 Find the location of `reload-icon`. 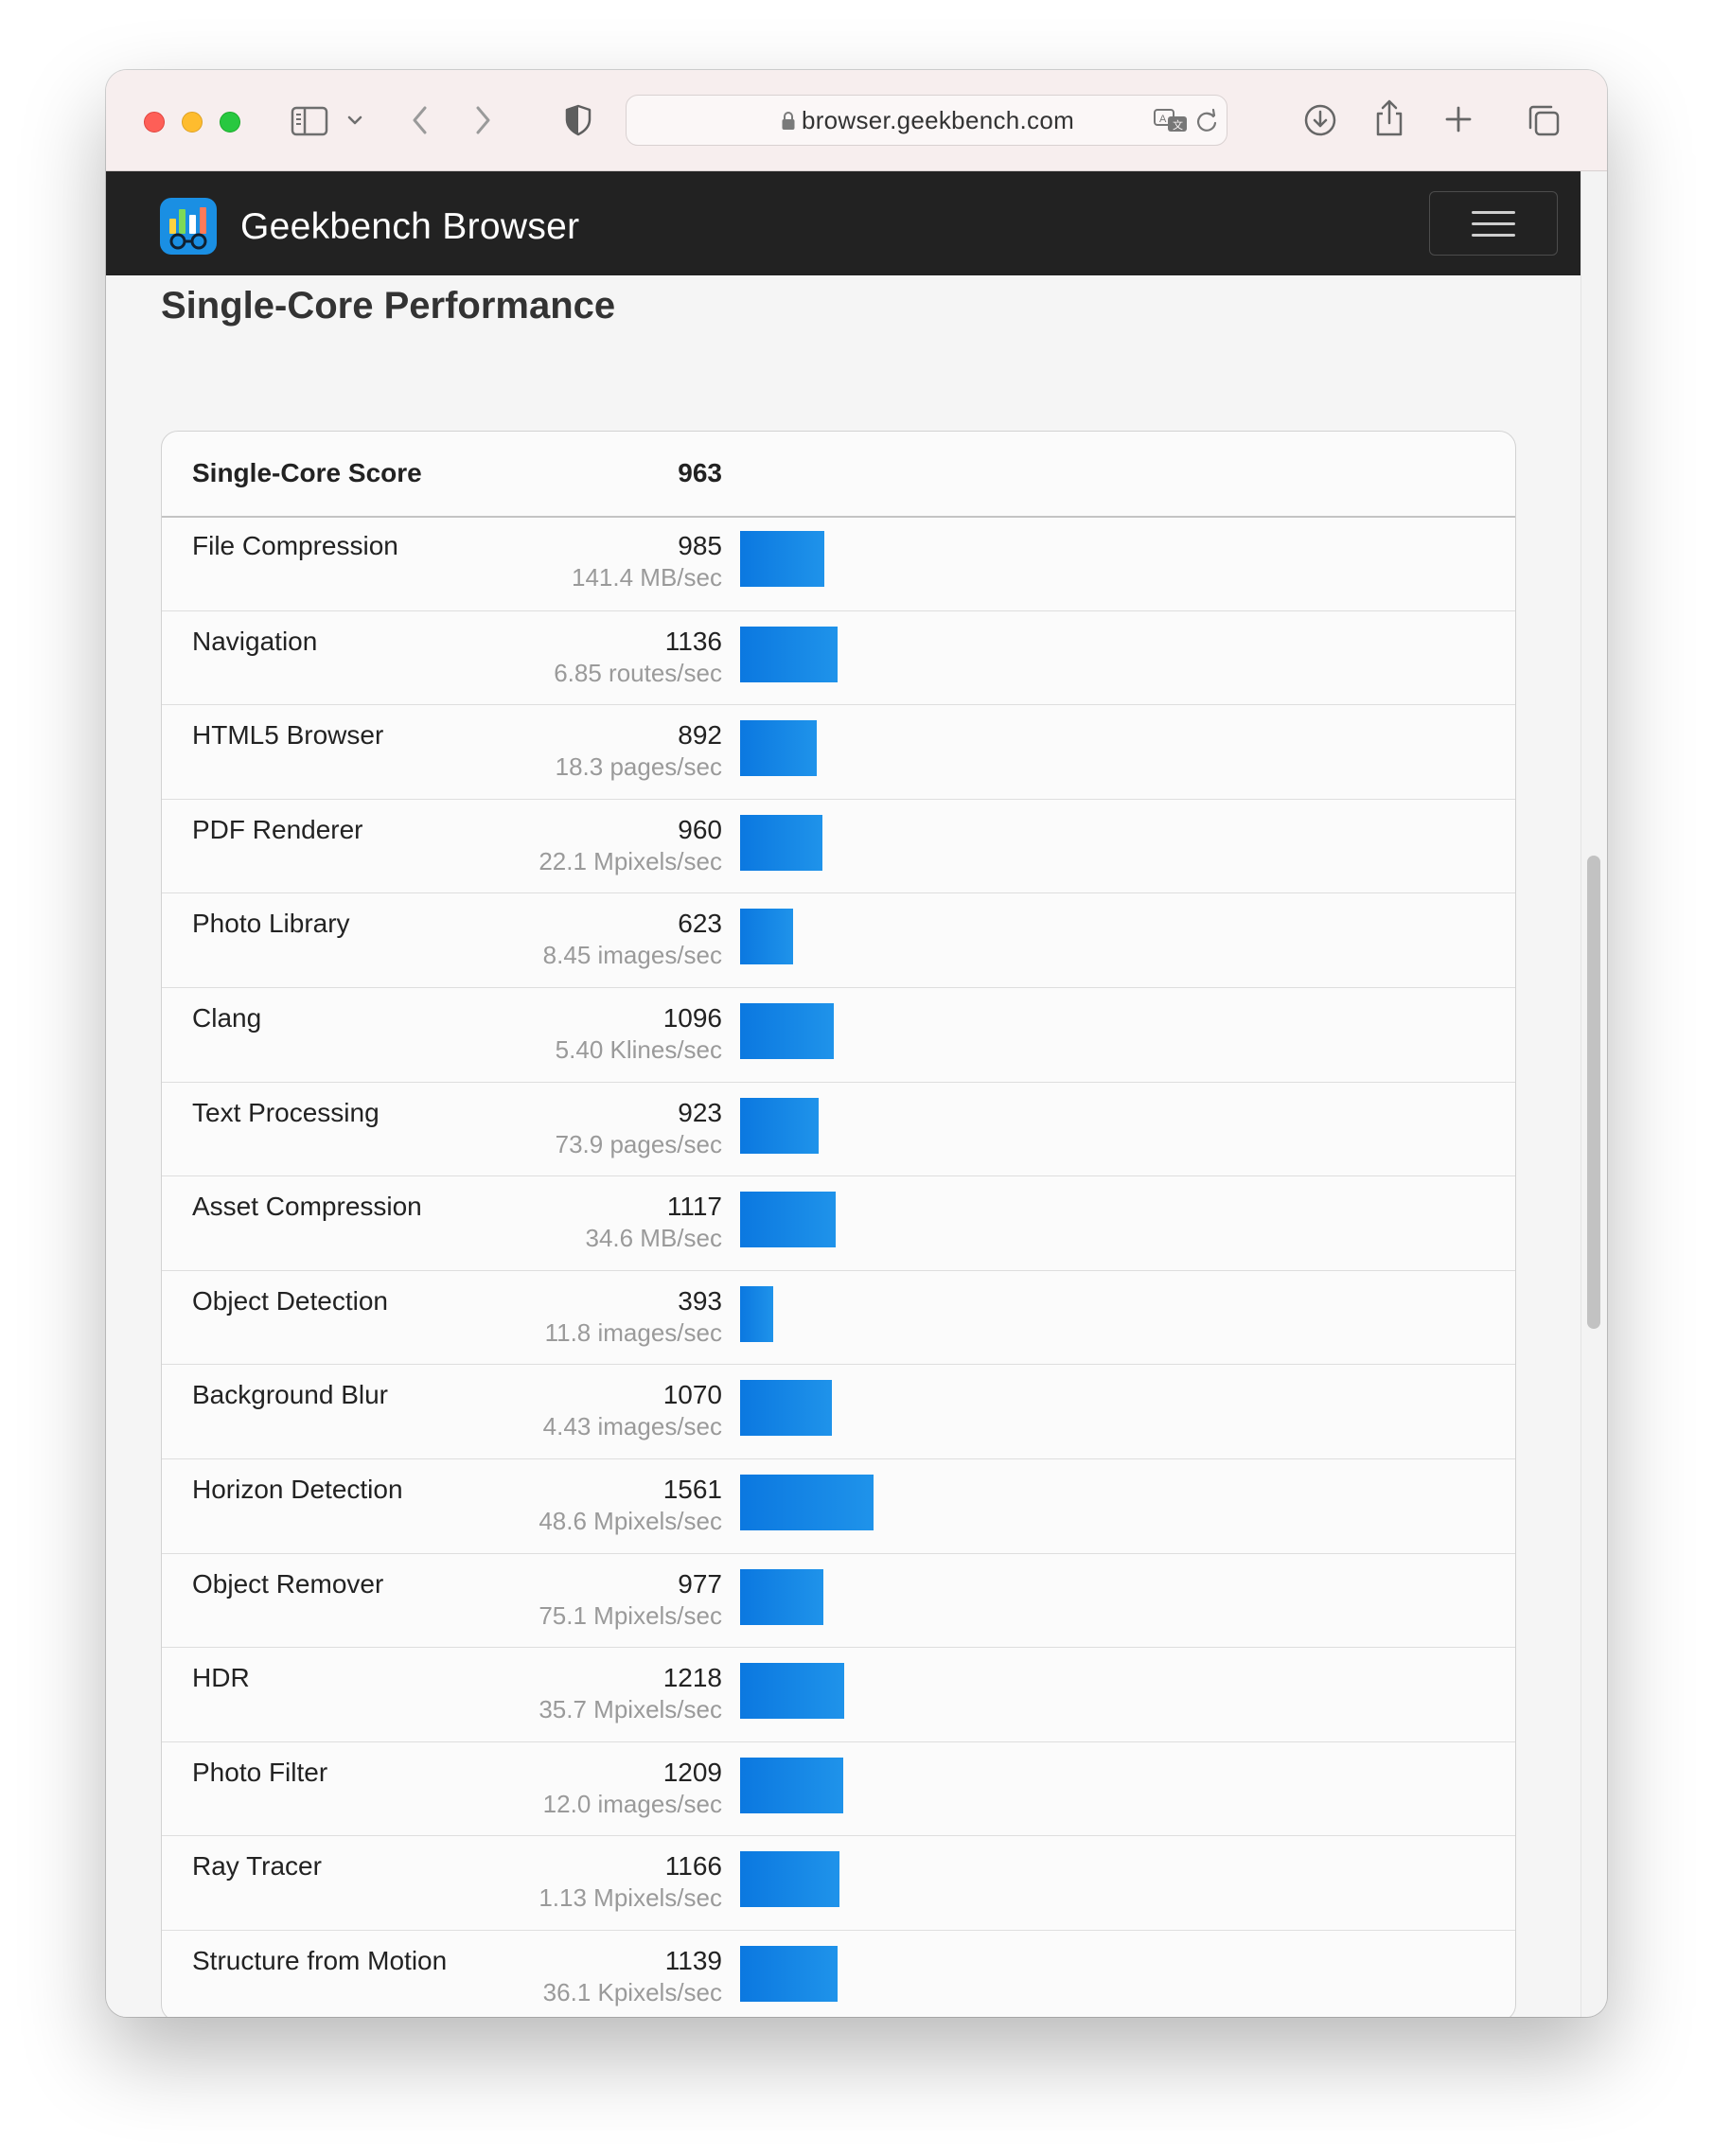

reload-icon is located at coordinates (1206, 121).